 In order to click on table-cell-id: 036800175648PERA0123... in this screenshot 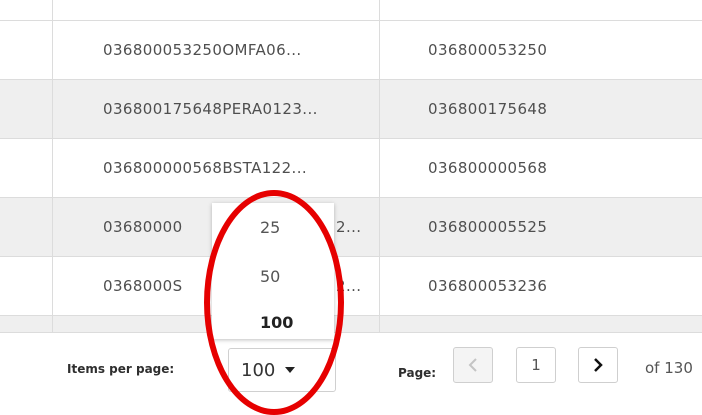, I will do `click(210, 109)`.